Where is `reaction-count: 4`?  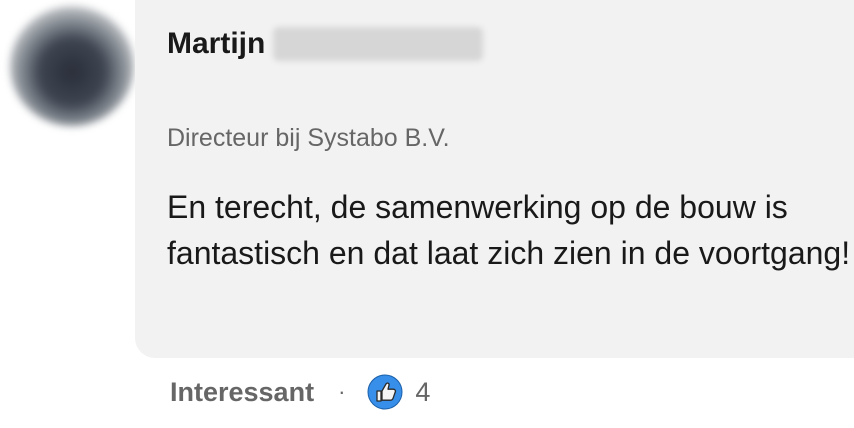 reaction-count: 4 is located at coordinates (422, 392).